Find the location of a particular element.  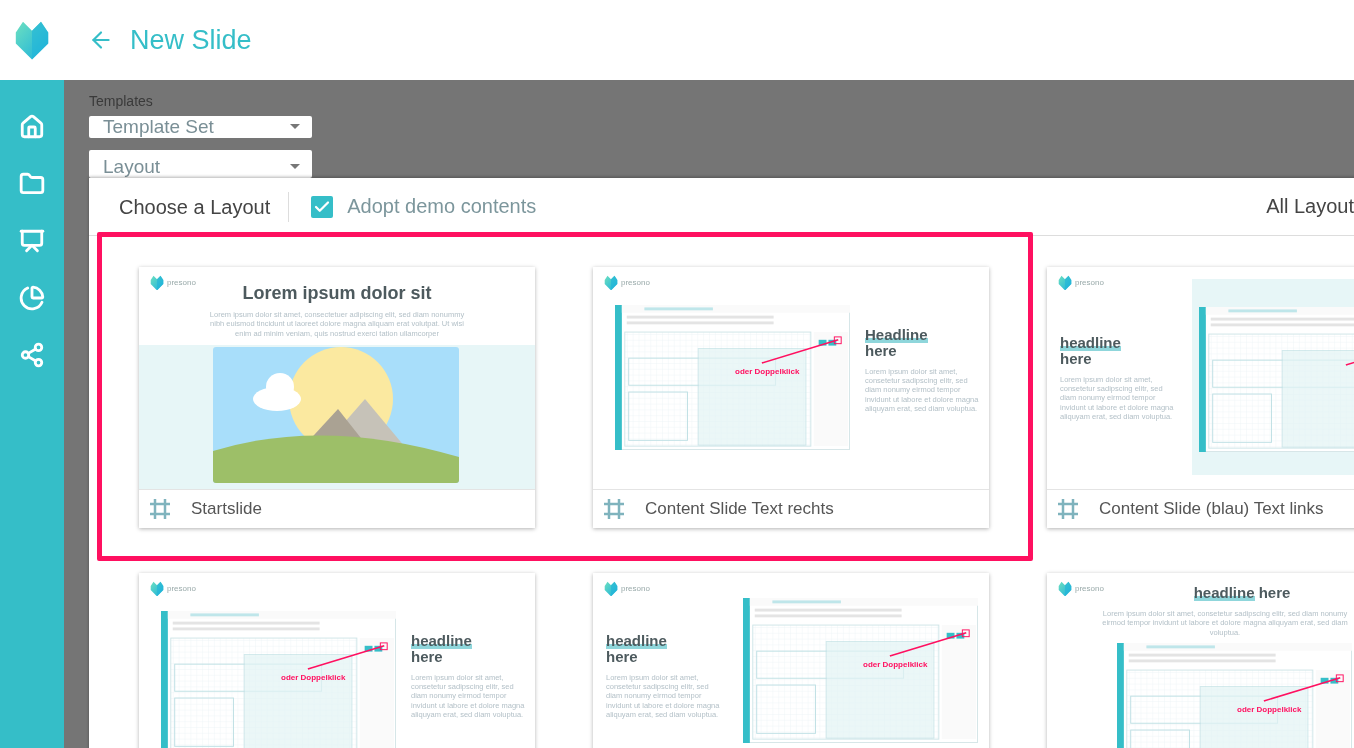

page-title: New Slide is located at coordinates (191, 40).